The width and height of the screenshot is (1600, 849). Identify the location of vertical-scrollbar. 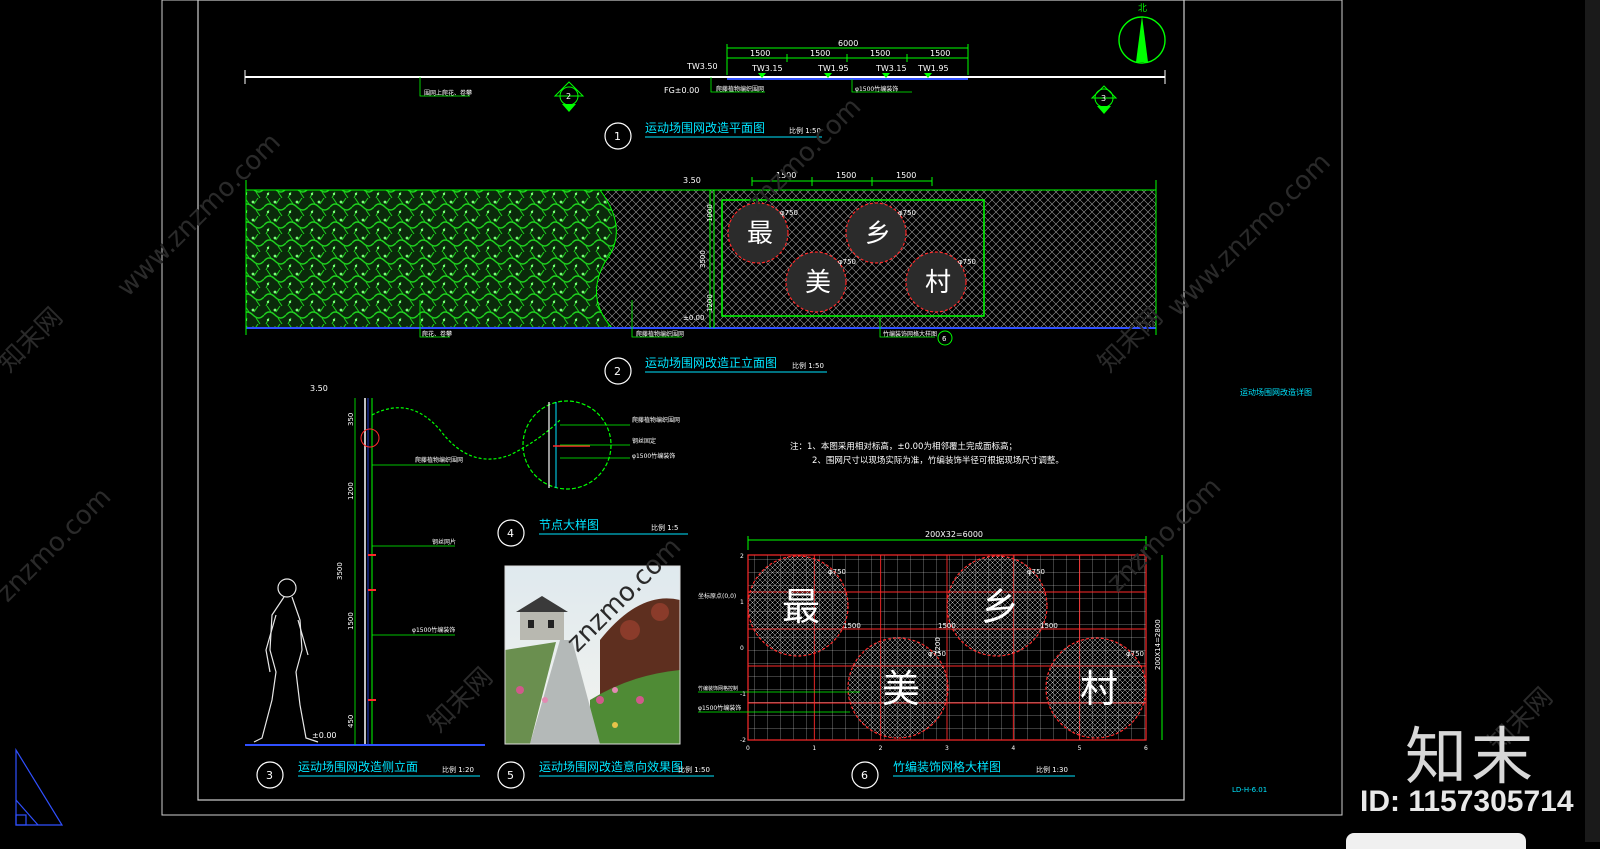
(1592, 421).